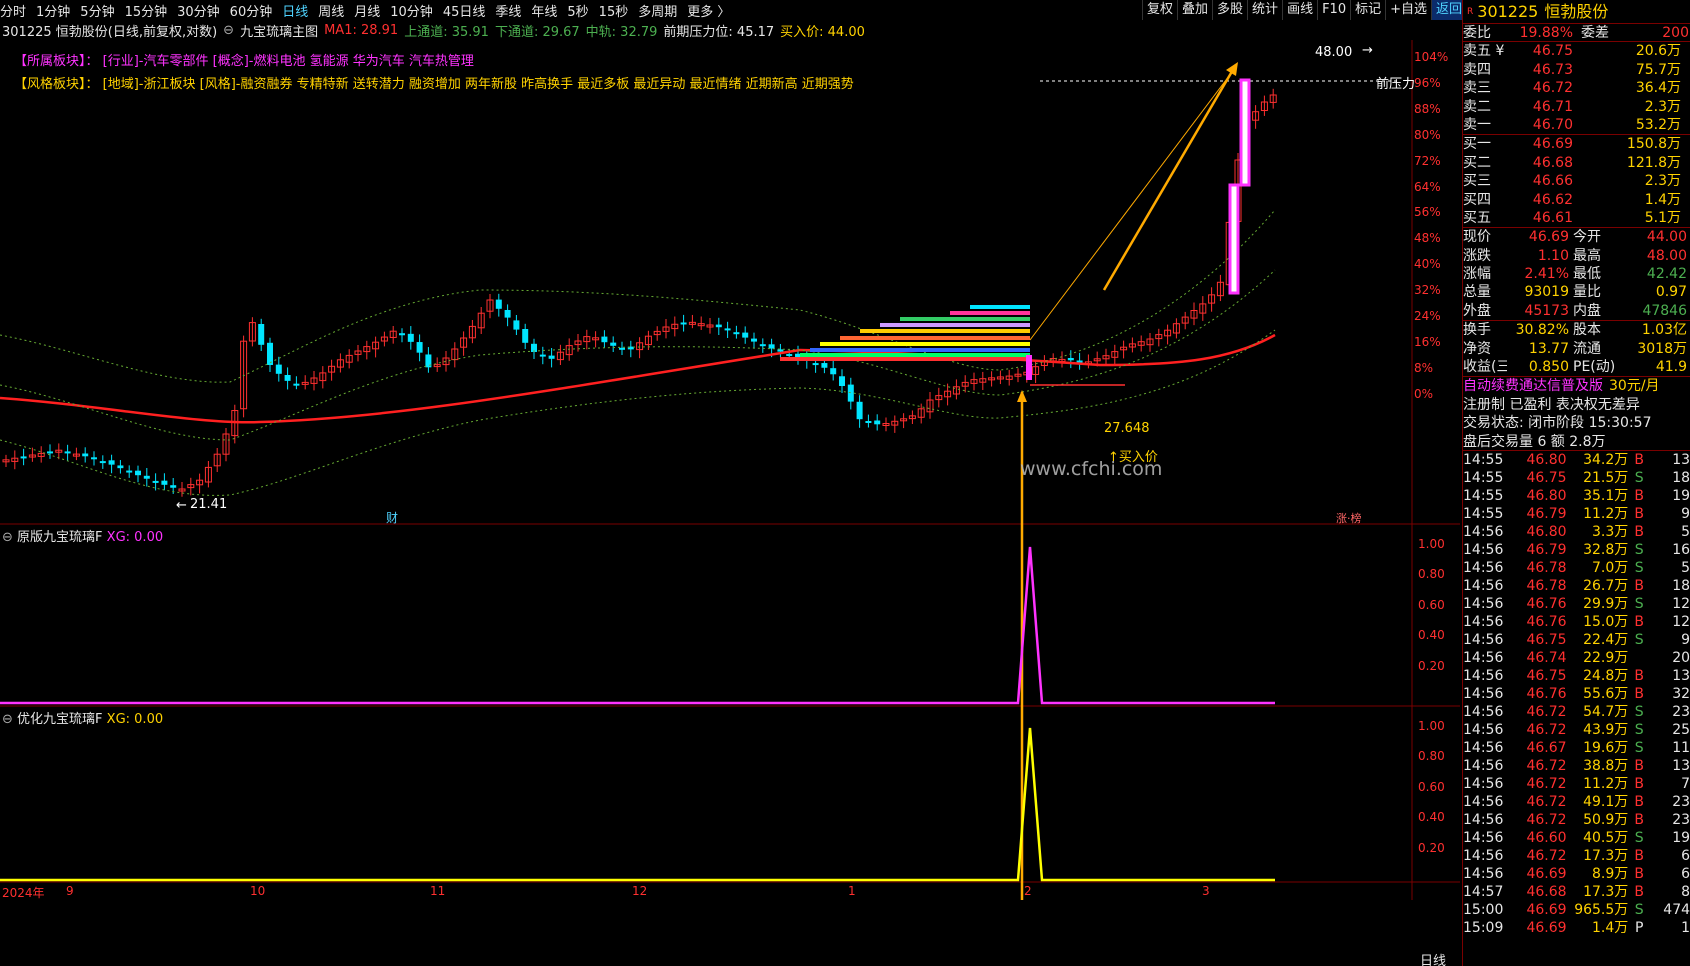 This screenshot has height=966, width=1690. What do you see at coordinates (1543, 88) in the screenshot?
I see `ask-row-price: 46.72` at bounding box center [1543, 88].